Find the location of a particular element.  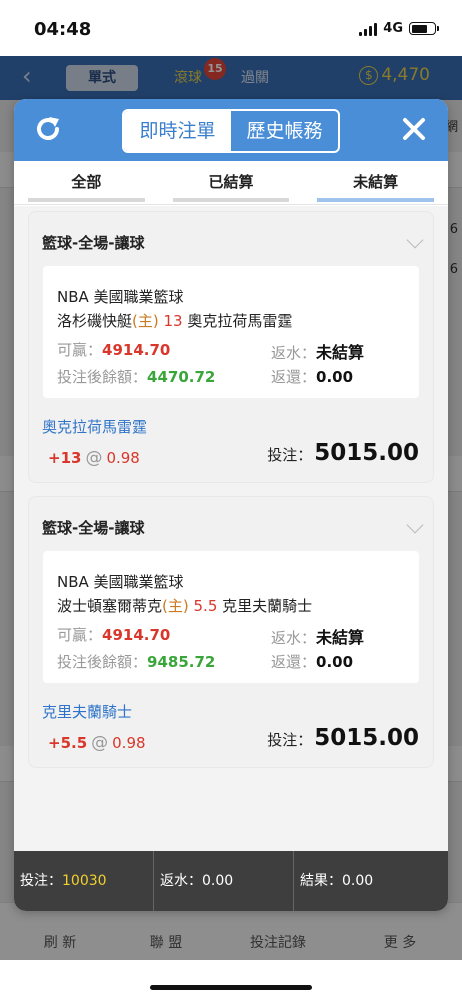

refresh-button is located at coordinates (48, 129).